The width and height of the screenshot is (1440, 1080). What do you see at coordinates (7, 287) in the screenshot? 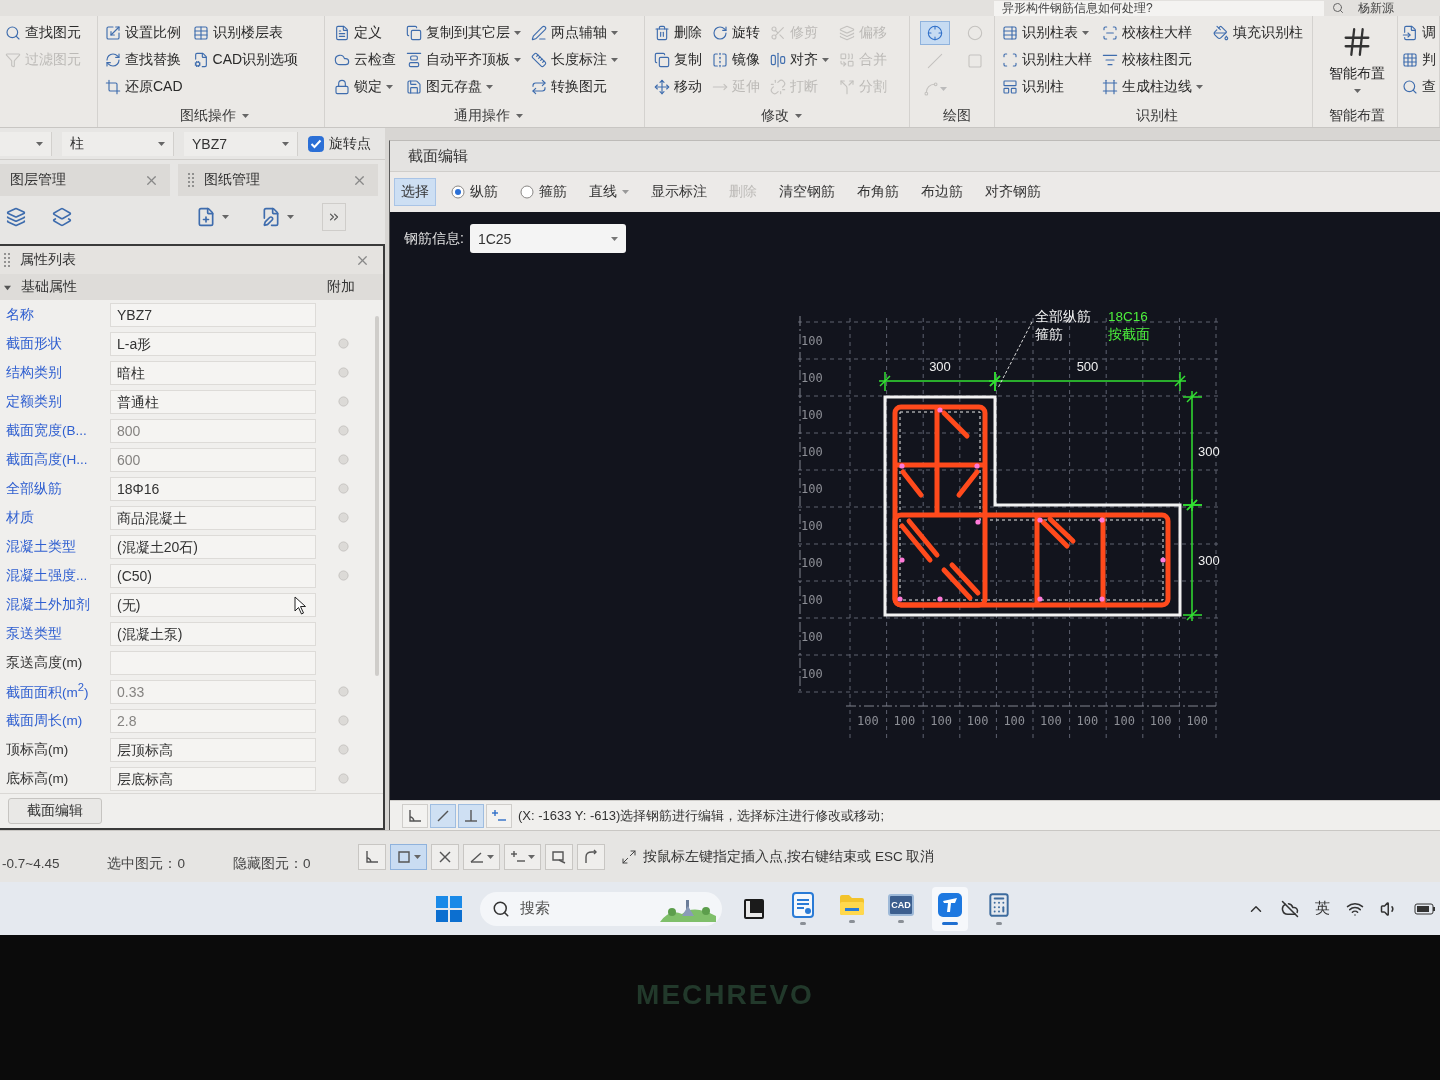
I see `expand-triangle-icon` at bounding box center [7, 287].